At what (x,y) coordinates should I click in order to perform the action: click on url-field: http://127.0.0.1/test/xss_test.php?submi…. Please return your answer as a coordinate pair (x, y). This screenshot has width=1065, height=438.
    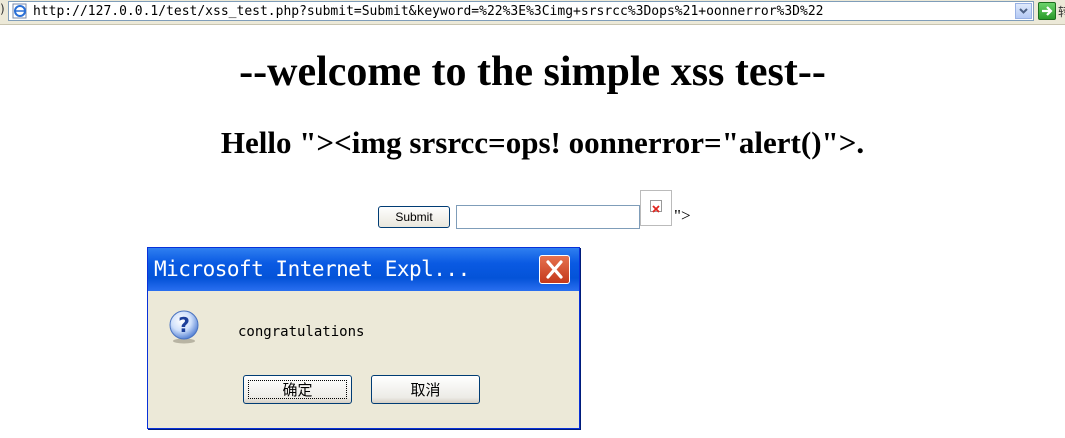
    Looking at the image, I should click on (521, 11).